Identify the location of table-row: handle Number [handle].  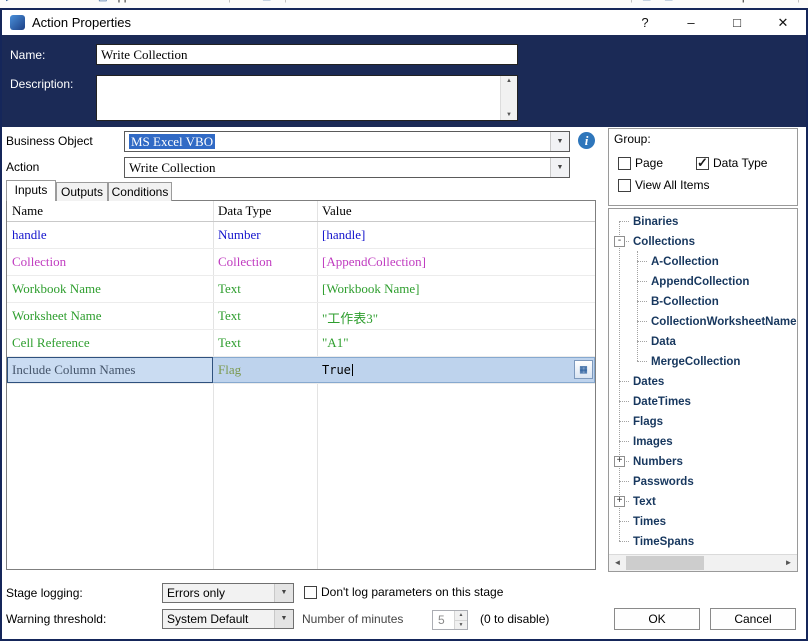
(301, 235).